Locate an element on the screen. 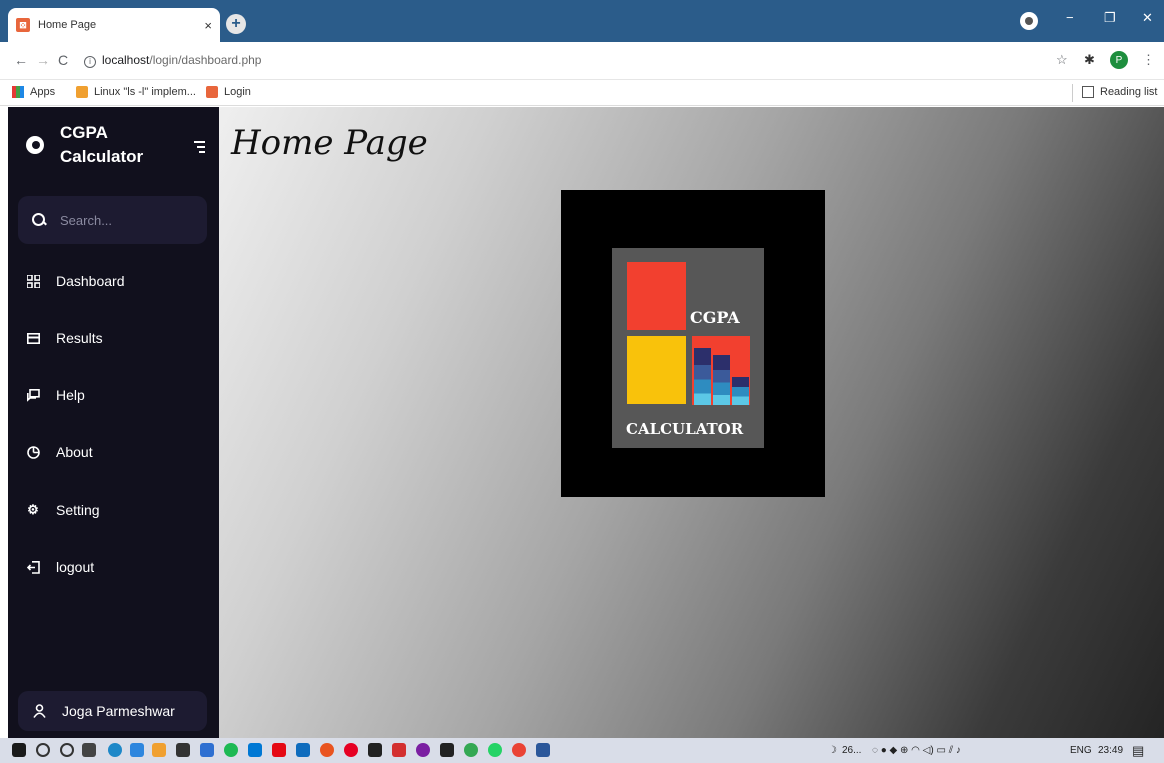  logo-text-bottom: CALCULATOR is located at coordinates (685, 429).